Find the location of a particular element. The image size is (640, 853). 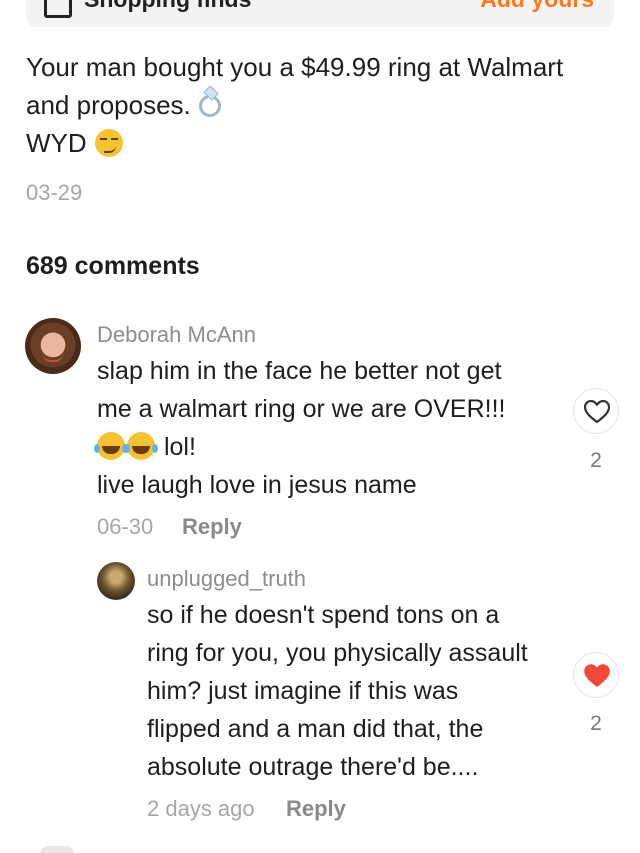

post-caption-line: WYD is located at coordinates (321, 143).